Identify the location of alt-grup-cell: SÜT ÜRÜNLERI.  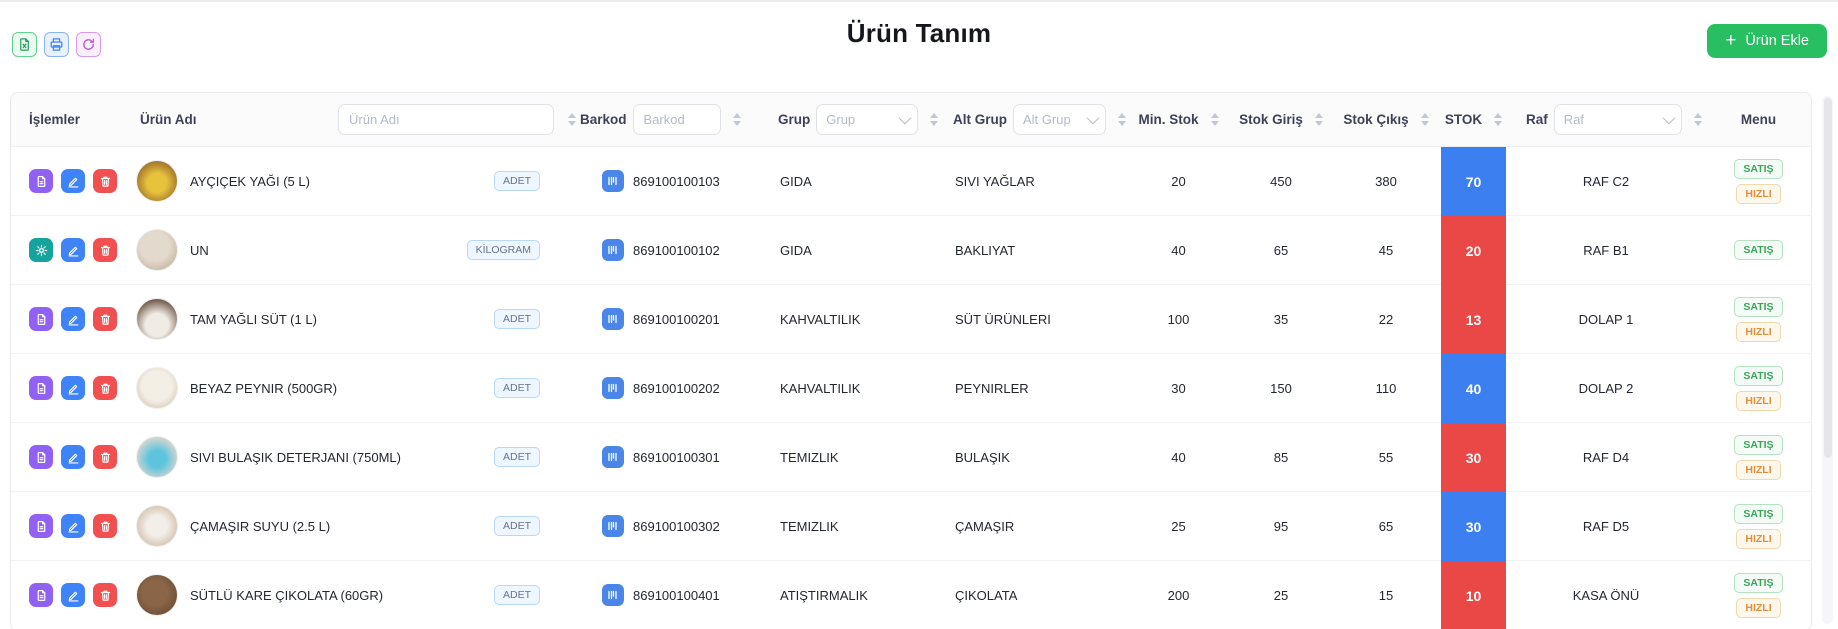
(1033, 319).